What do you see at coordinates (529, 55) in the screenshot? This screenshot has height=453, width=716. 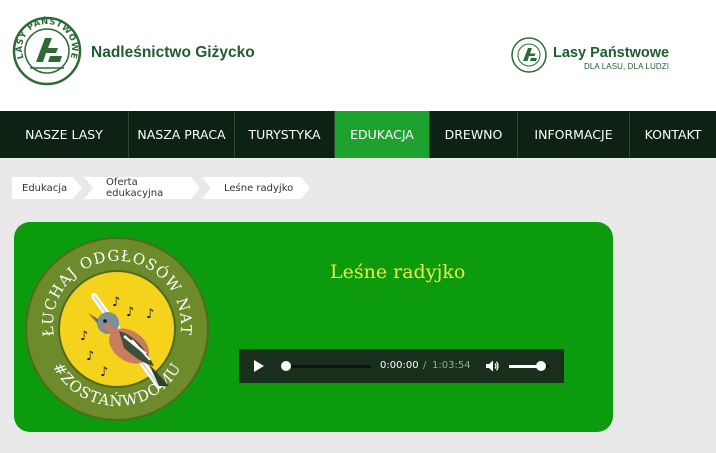 I see `lasy-panstwowe-logo-small-icon` at bounding box center [529, 55].